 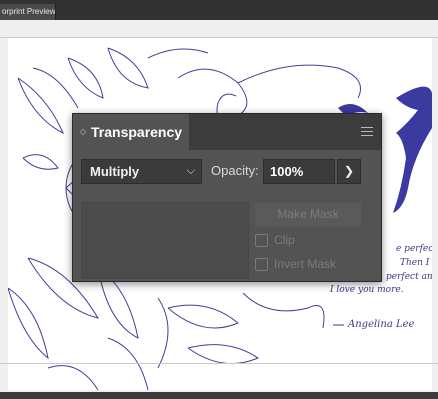 What do you see at coordinates (141, 171) in the screenshot?
I see `blend-mode-select: Multiply ⌵` at bounding box center [141, 171].